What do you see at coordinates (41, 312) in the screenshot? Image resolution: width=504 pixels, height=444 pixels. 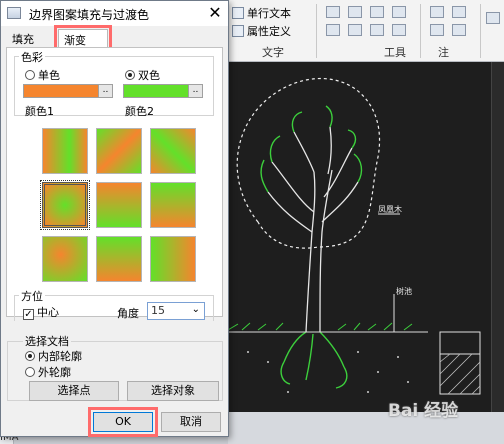 I see `center-checkbox: ✓ 中心` at bounding box center [41, 312].